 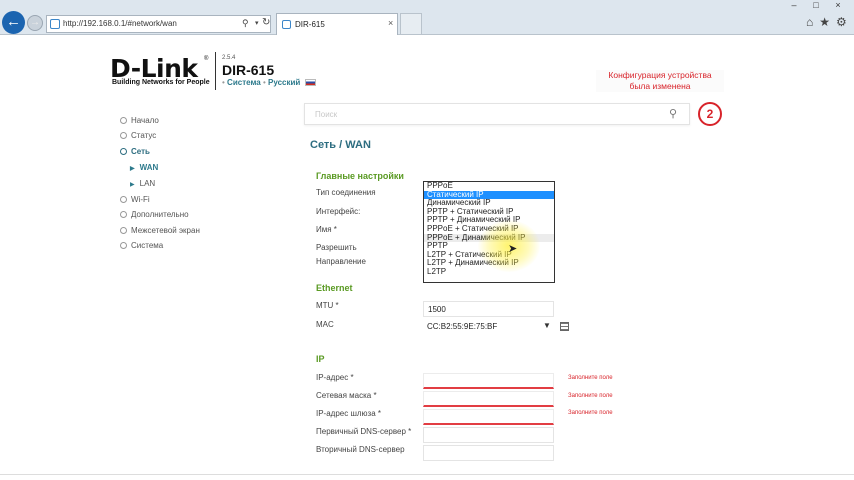 What do you see at coordinates (140, 151) in the screenshot?
I see `sidebar-item-label: Сеть` at bounding box center [140, 151].